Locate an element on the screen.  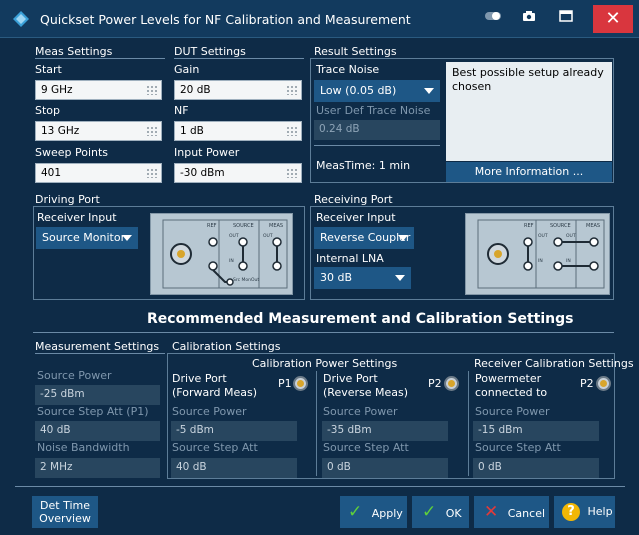
rx-step-att-value: 0 dB is located at coordinates (536, 468).